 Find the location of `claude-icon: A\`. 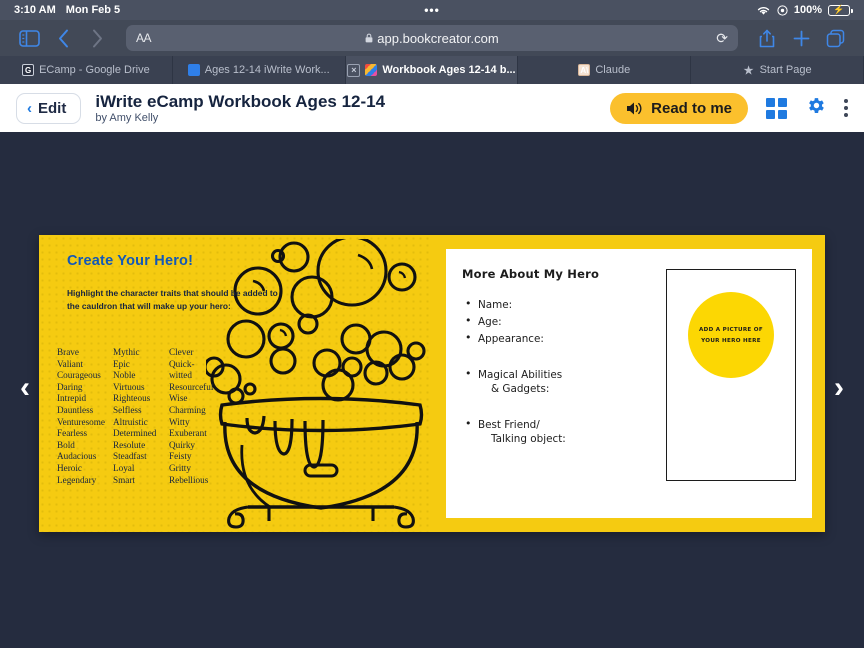

claude-icon: A\ is located at coordinates (584, 70).